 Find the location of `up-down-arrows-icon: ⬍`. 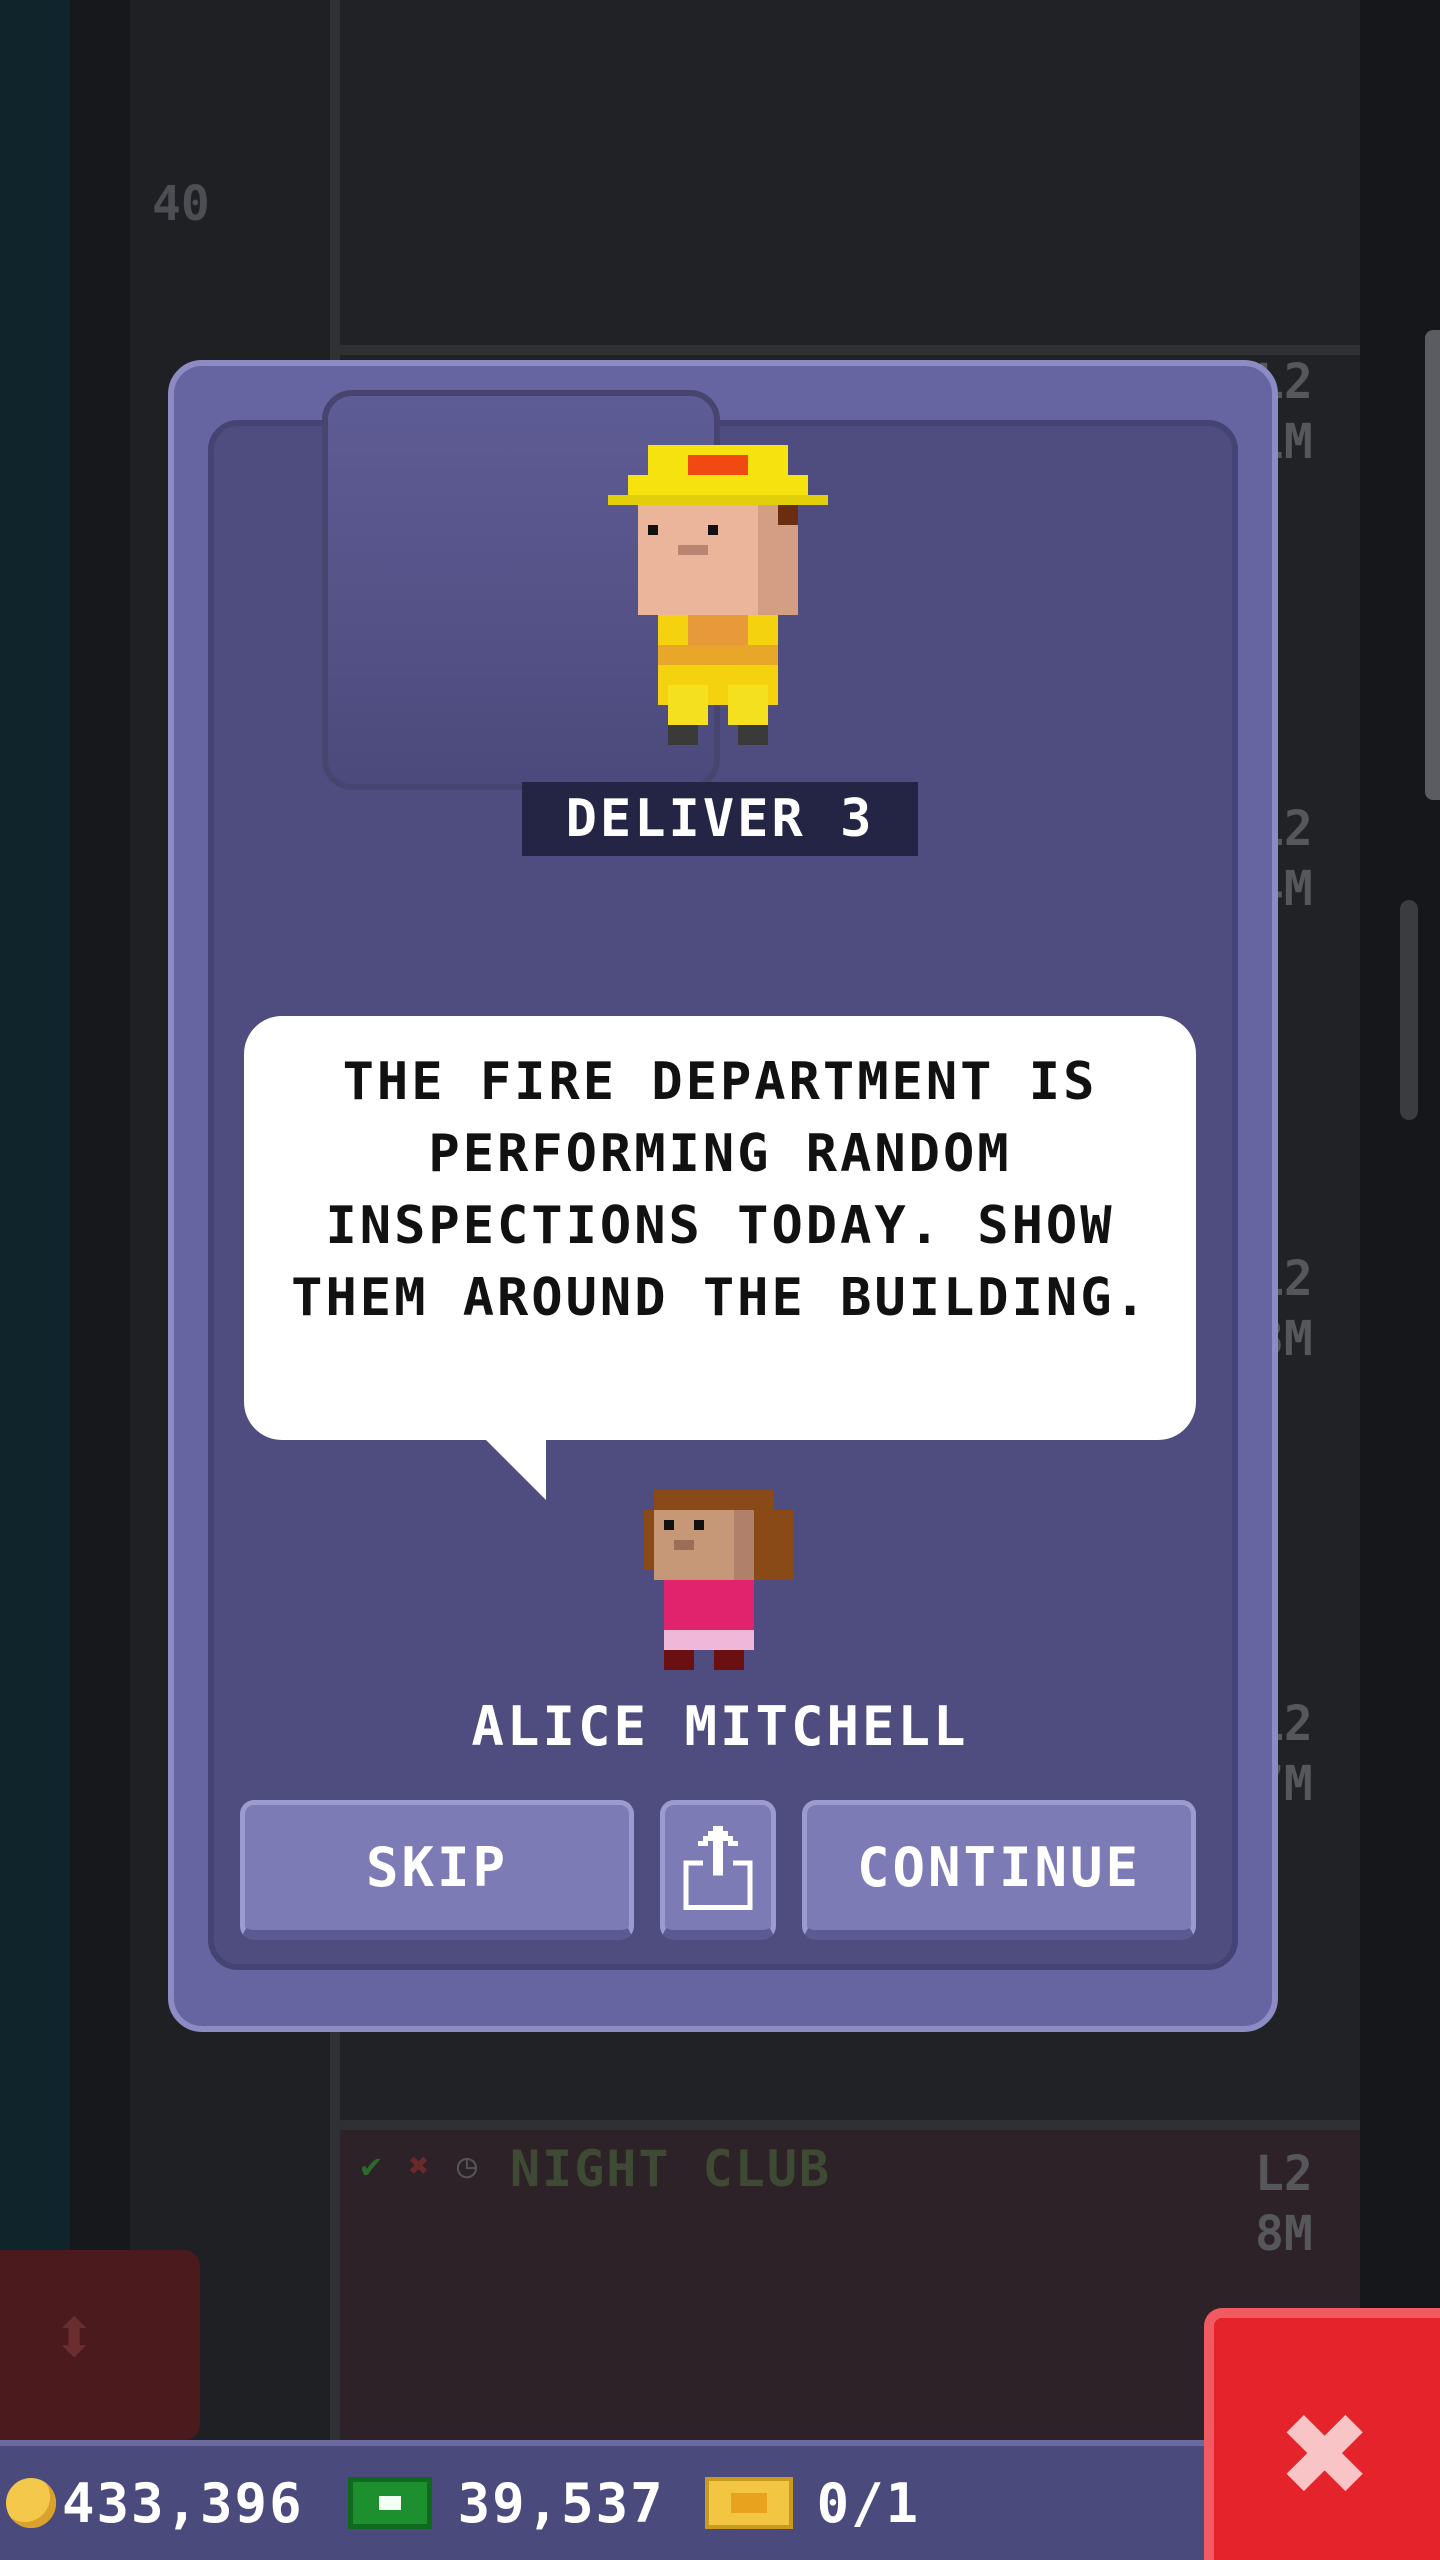

up-down-arrows-icon: ⬍ is located at coordinates (74, 2336).